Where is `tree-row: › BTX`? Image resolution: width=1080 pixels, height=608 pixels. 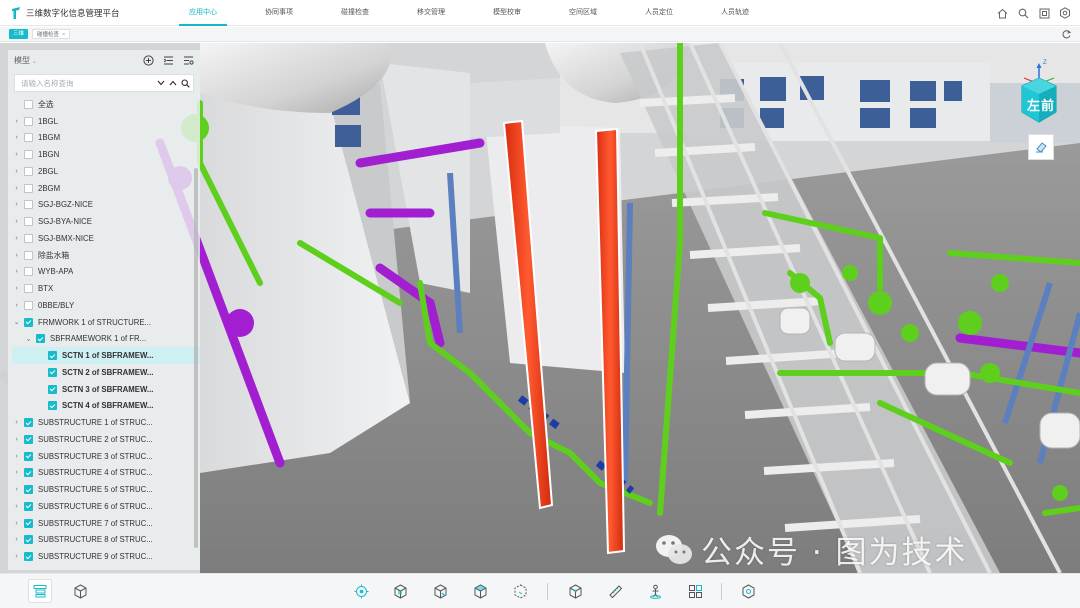
tree-row: › BTX is located at coordinates (106, 288).